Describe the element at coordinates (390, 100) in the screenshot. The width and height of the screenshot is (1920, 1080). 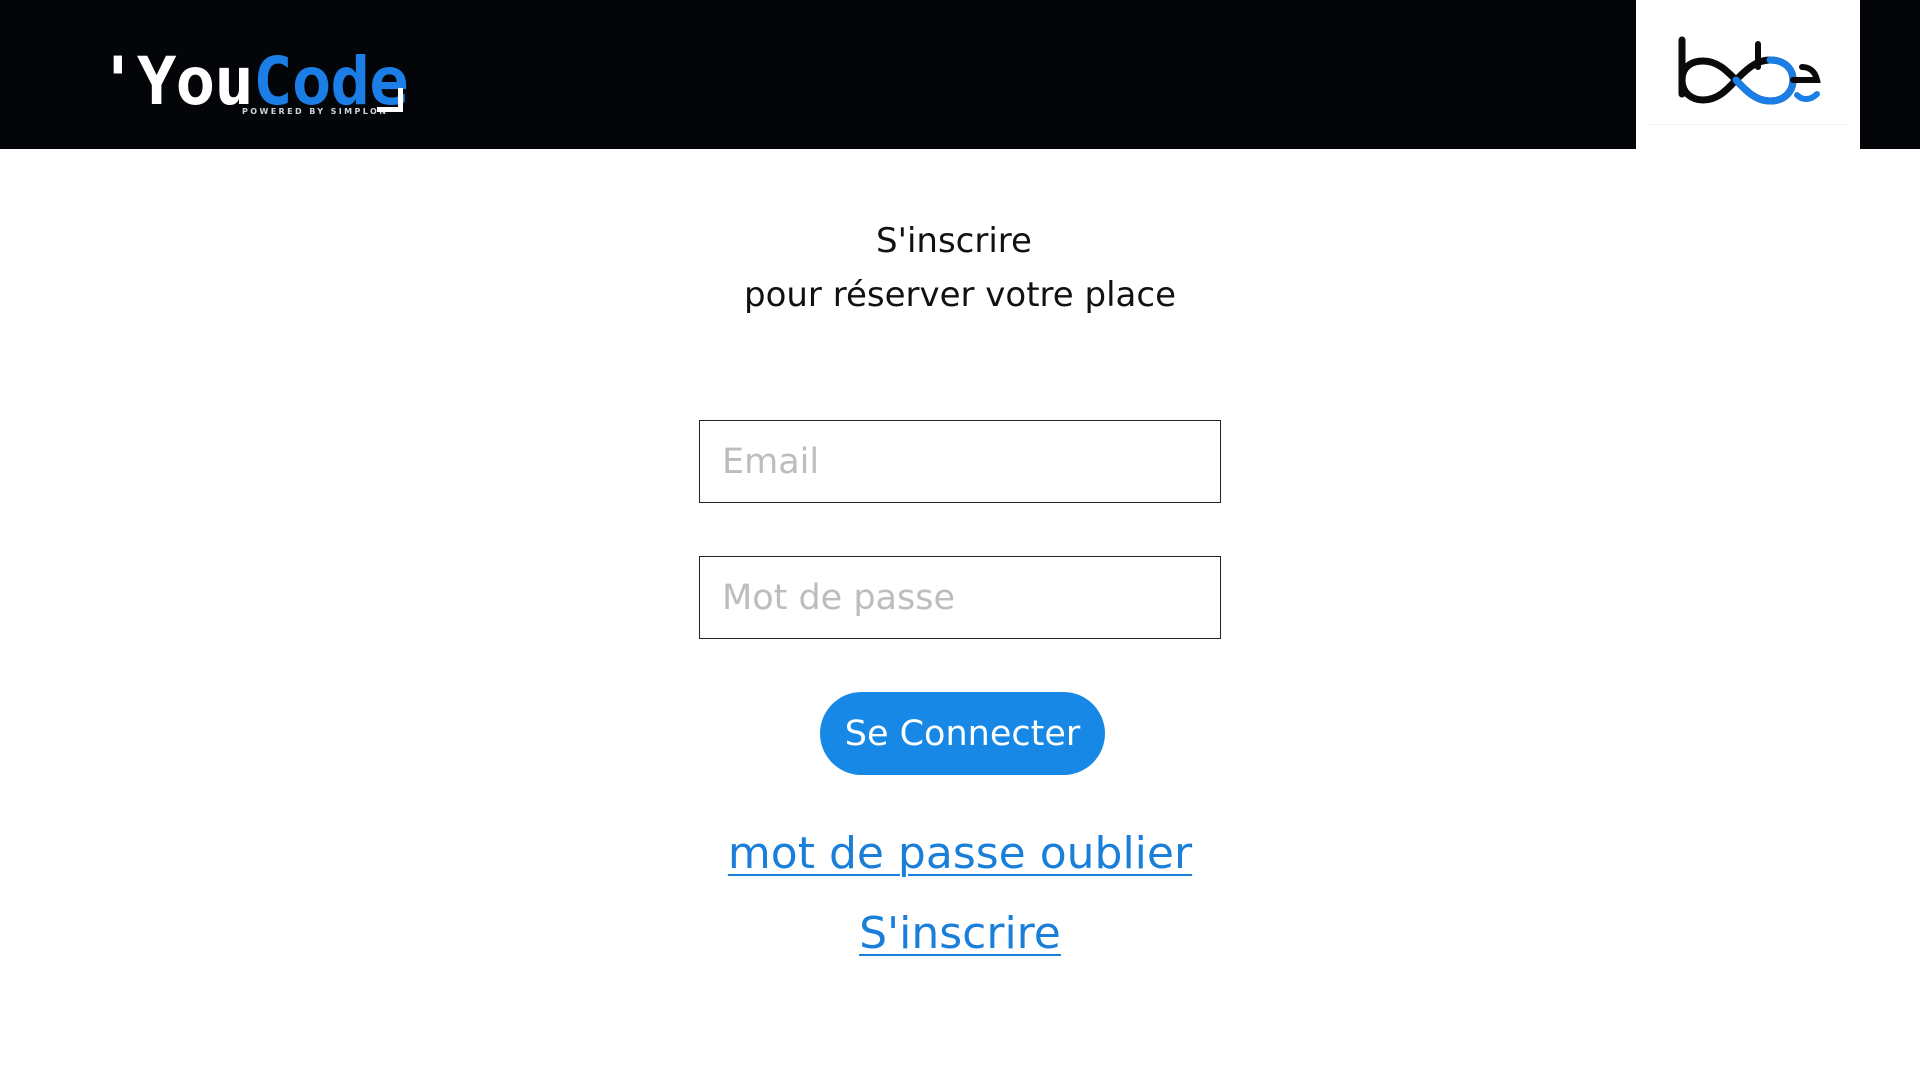
I see `logo-bracket-icon` at that location.